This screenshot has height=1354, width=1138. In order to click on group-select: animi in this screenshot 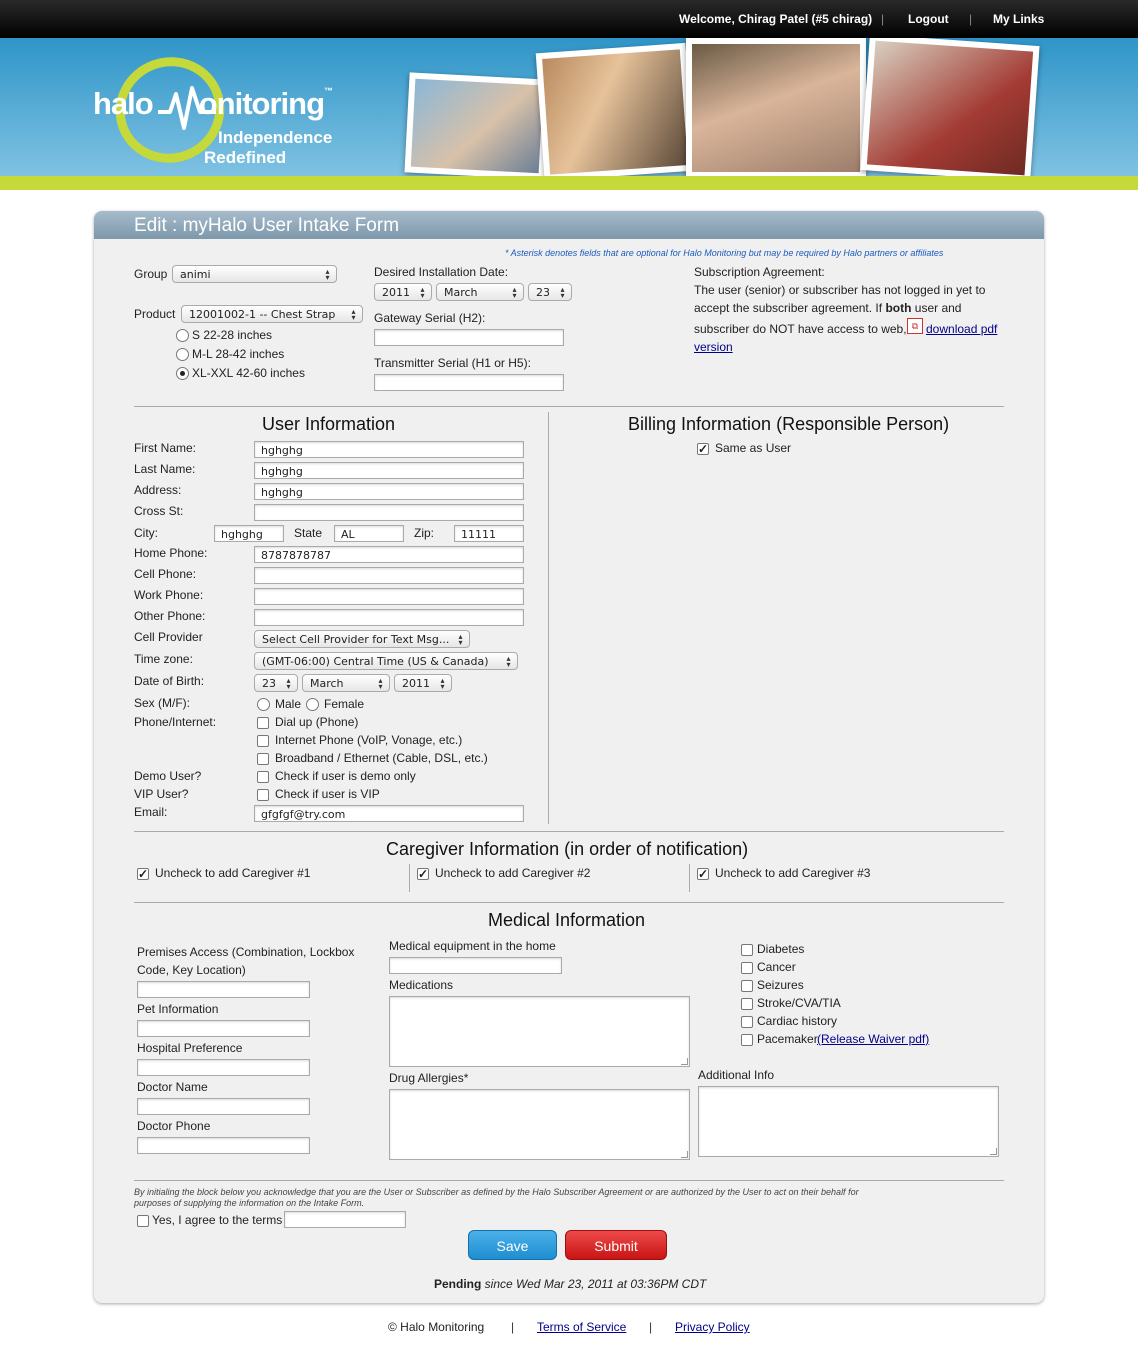, I will do `click(254, 274)`.